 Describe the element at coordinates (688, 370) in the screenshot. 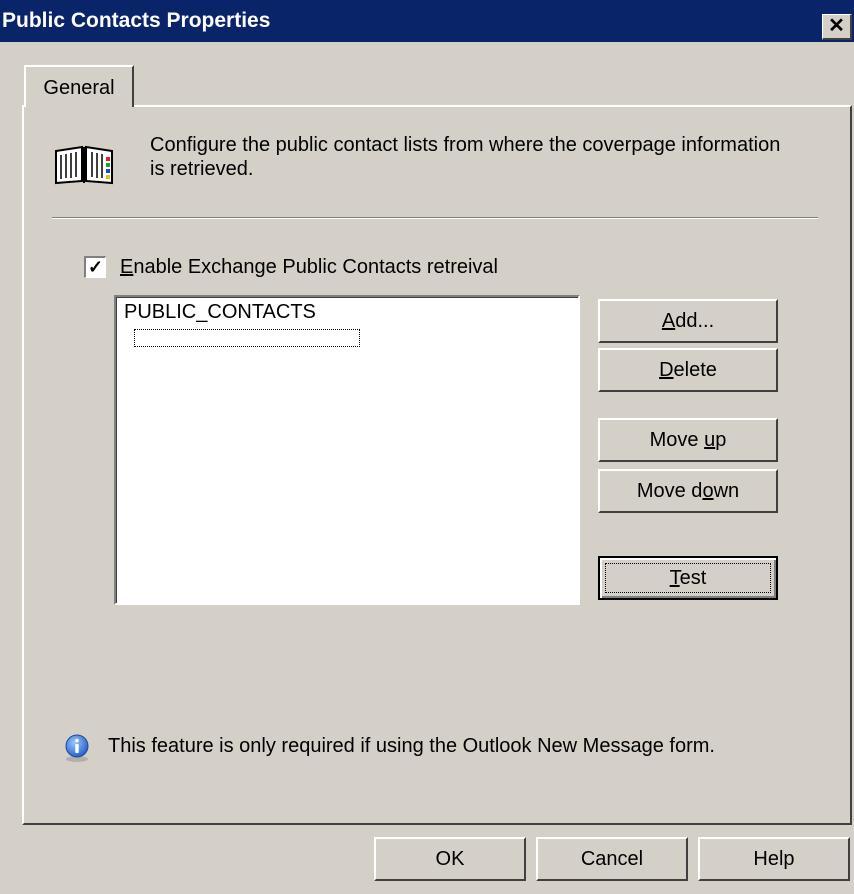

I see `delete-button: Delete` at that location.